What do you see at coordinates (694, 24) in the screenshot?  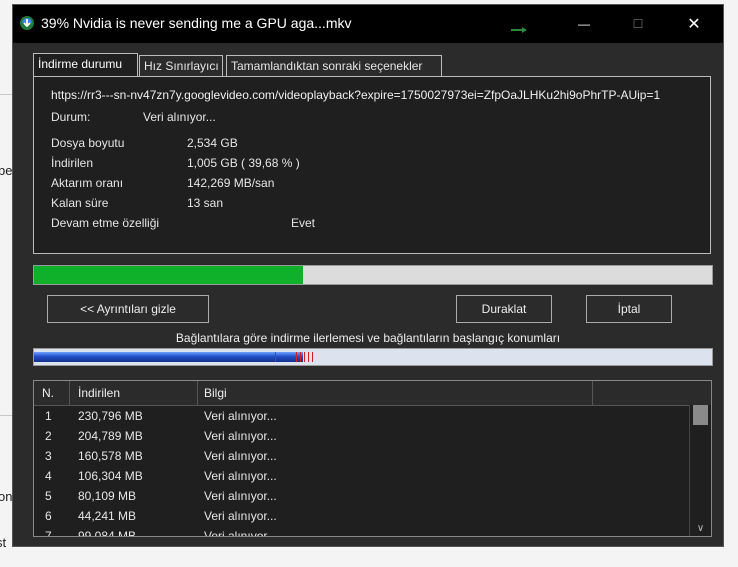 I see `close-button: ✕` at bounding box center [694, 24].